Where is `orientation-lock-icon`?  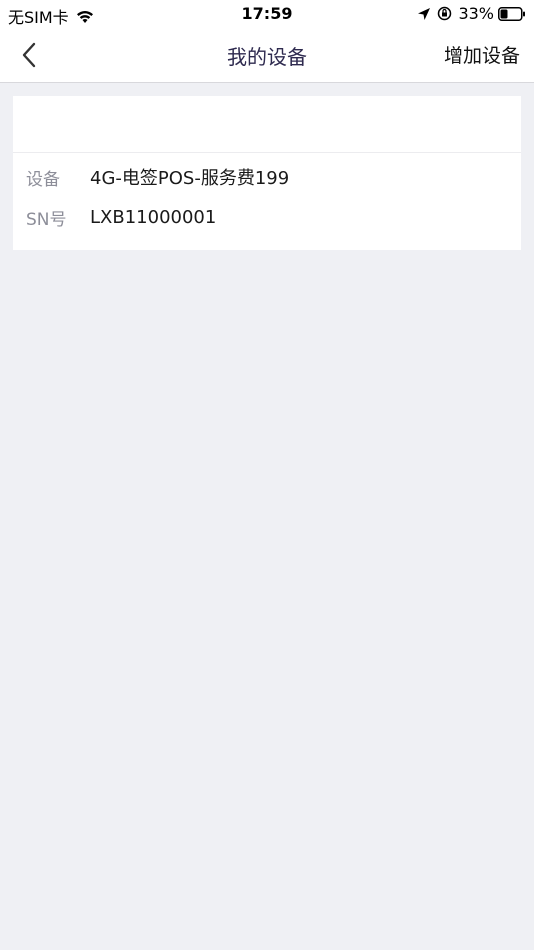
orientation-lock-icon is located at coordinates (445, 13).